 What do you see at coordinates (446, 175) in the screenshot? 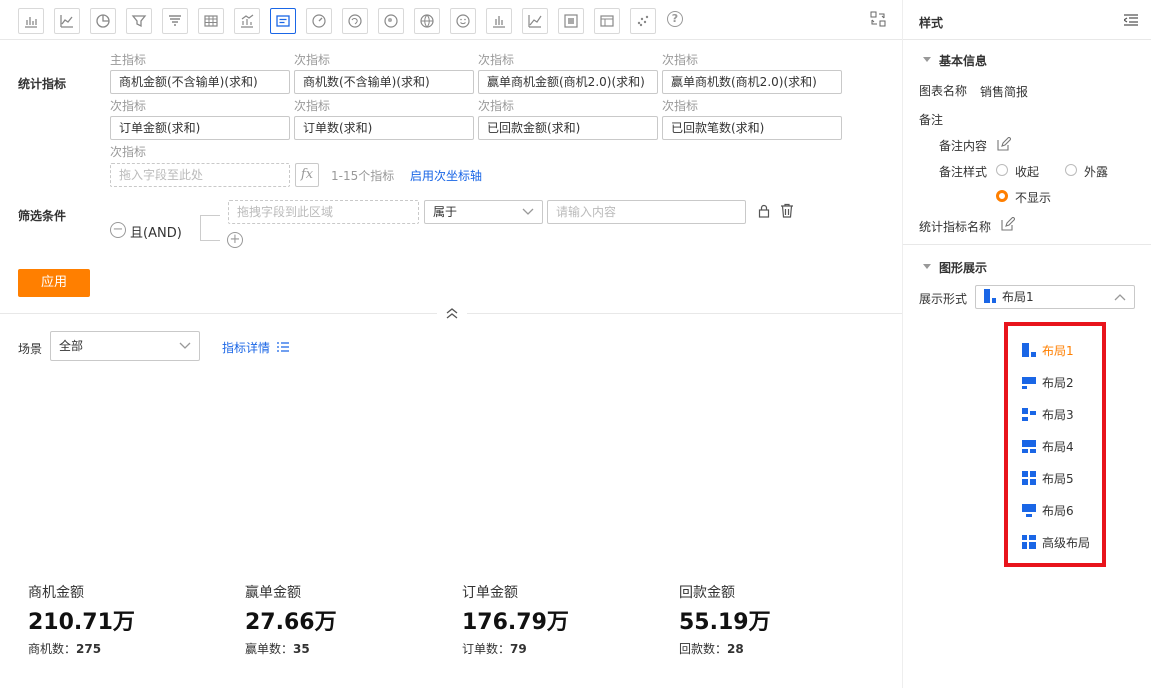
I see `secondary-axis-link: 启用次坐标轴` at bounding box center [446, 175].